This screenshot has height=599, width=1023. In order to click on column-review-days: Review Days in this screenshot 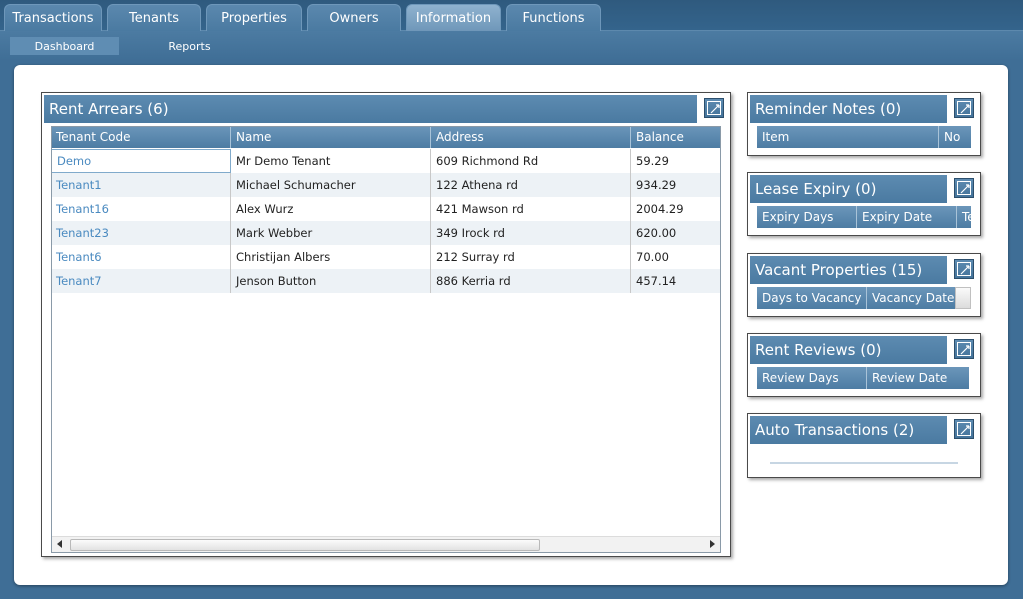, I will do `click(812, 378)`.